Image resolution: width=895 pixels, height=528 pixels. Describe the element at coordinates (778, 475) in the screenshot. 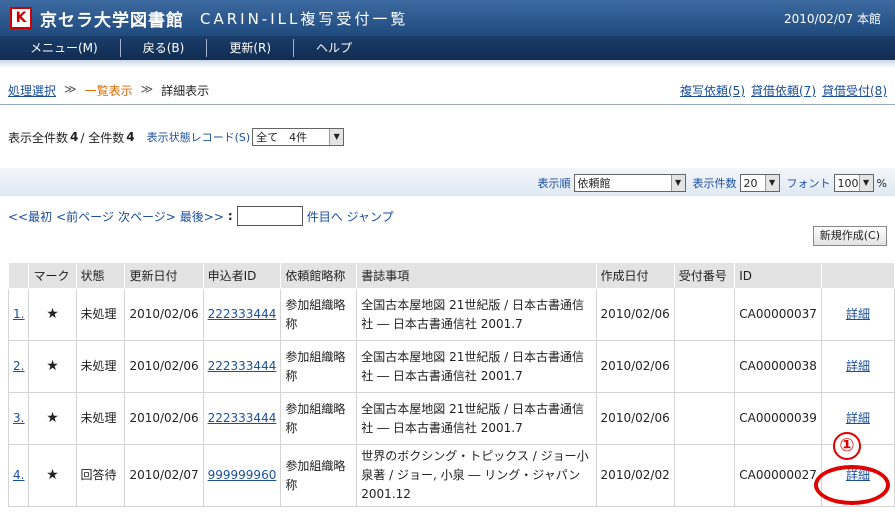

I see `id-cell: CA00000027` at that location.